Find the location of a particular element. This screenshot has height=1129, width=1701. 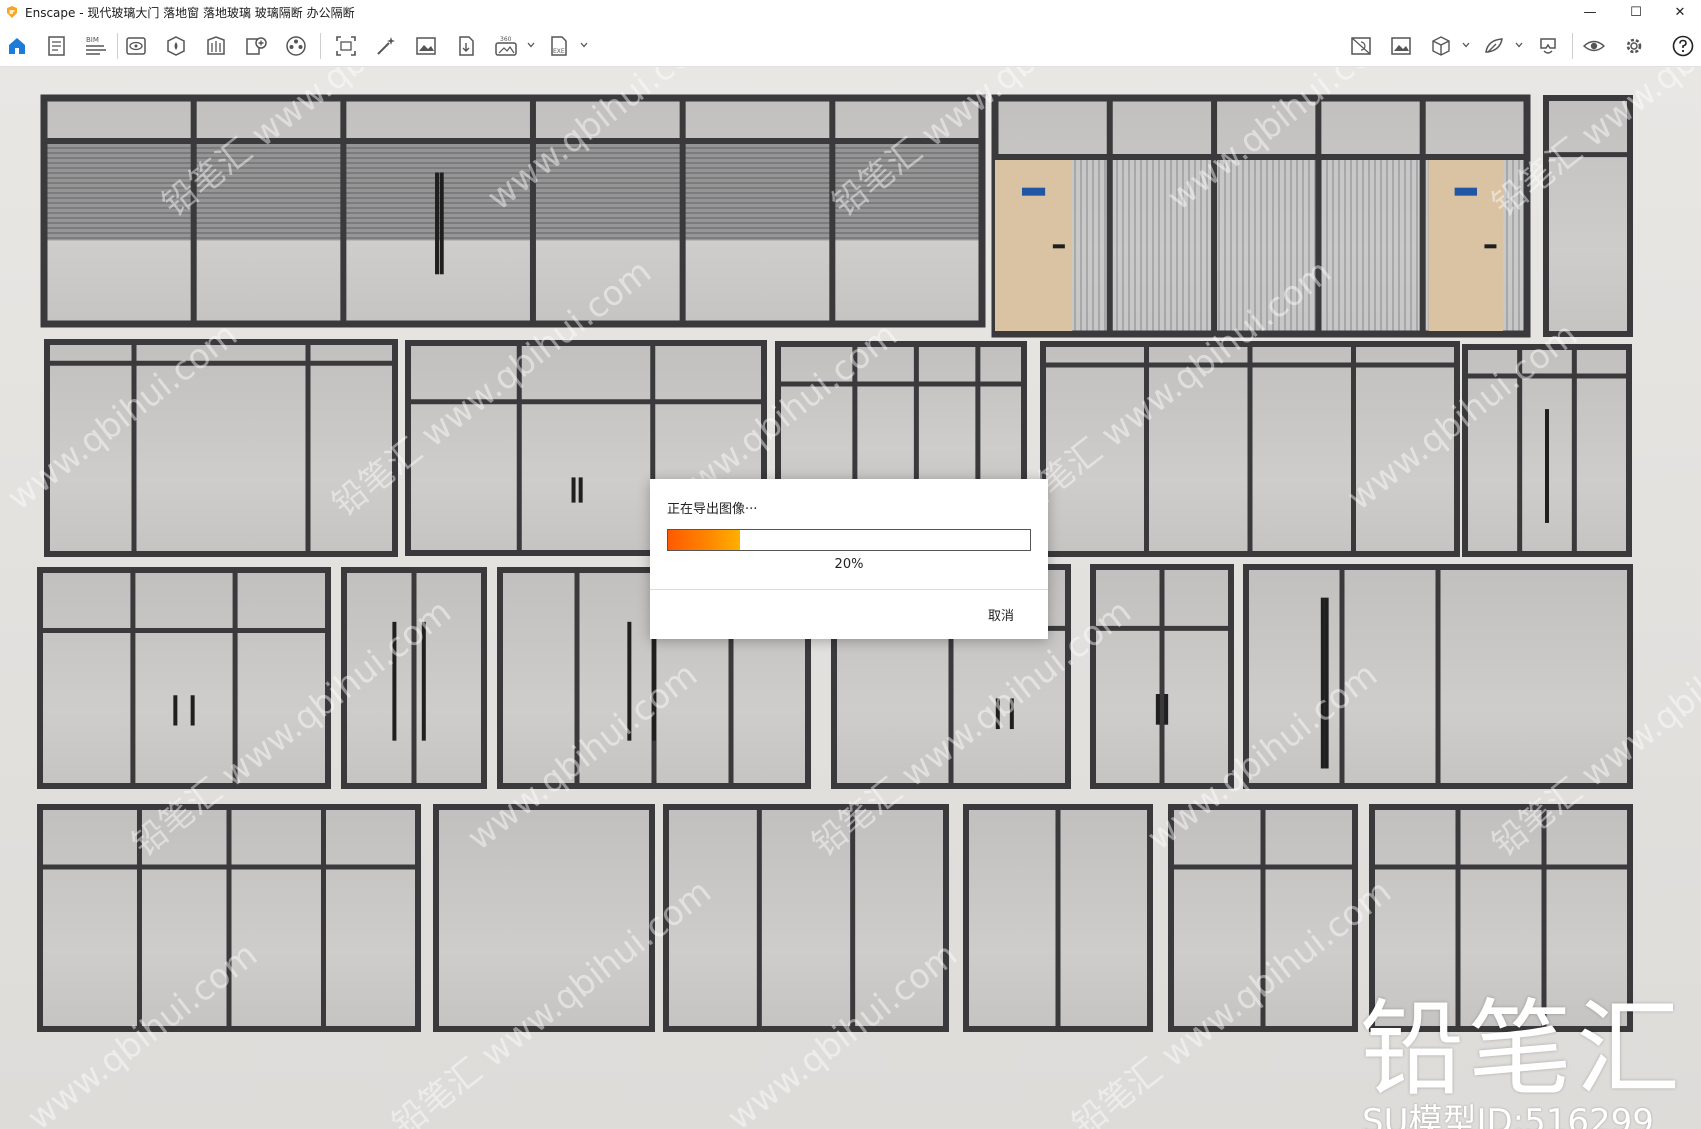

panorama-button: 360 is located at coordinates (506, 46).